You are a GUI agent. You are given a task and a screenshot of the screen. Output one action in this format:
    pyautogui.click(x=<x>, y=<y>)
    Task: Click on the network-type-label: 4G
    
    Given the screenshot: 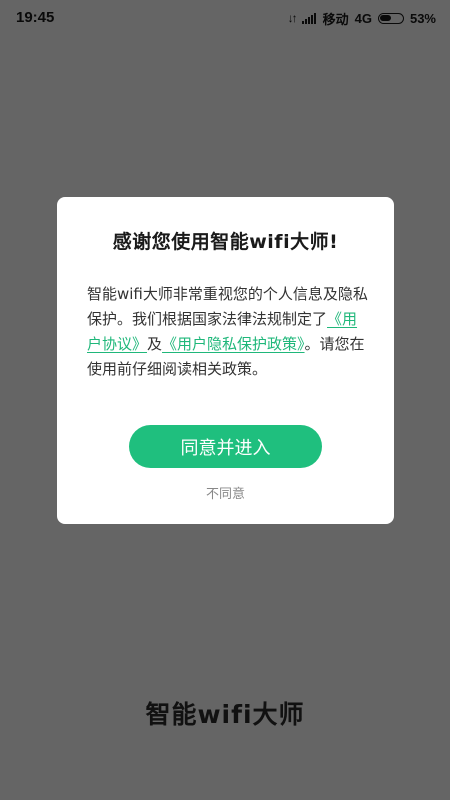 What is the action you would take?
    pyautogui.click(x=363, y=18)
    